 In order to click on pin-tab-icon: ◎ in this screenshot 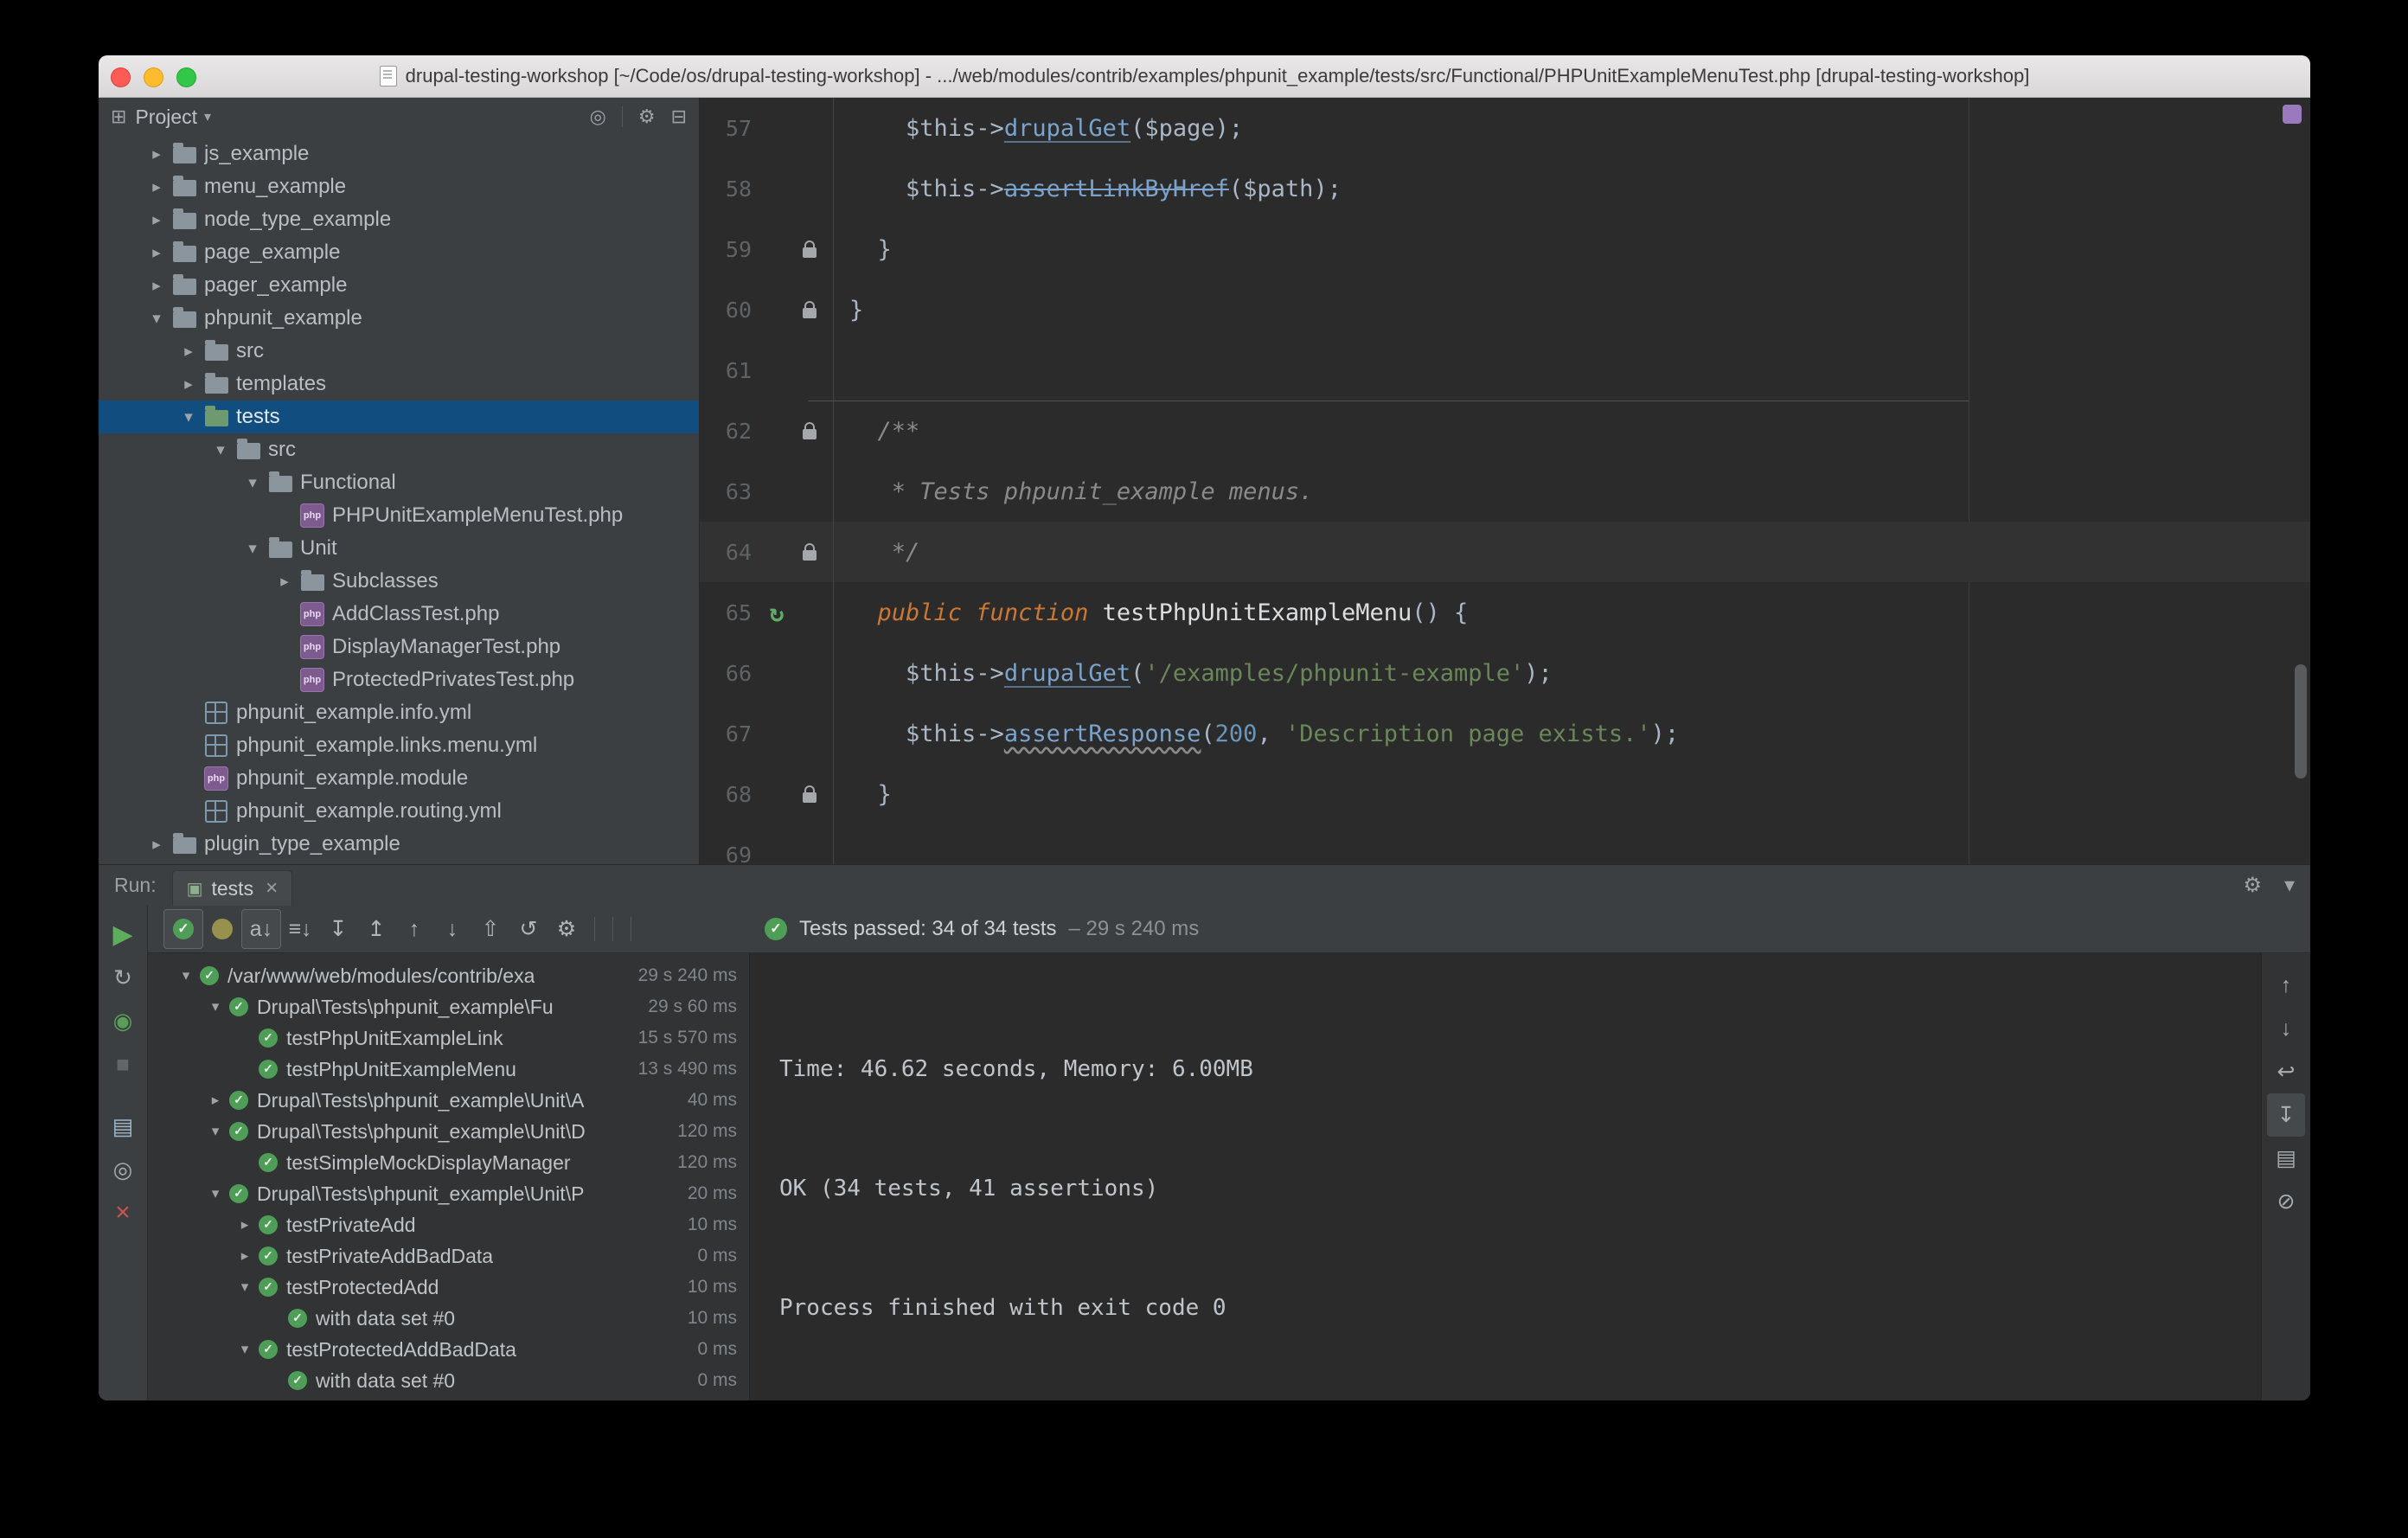, I will do `click(123, 1170)`.